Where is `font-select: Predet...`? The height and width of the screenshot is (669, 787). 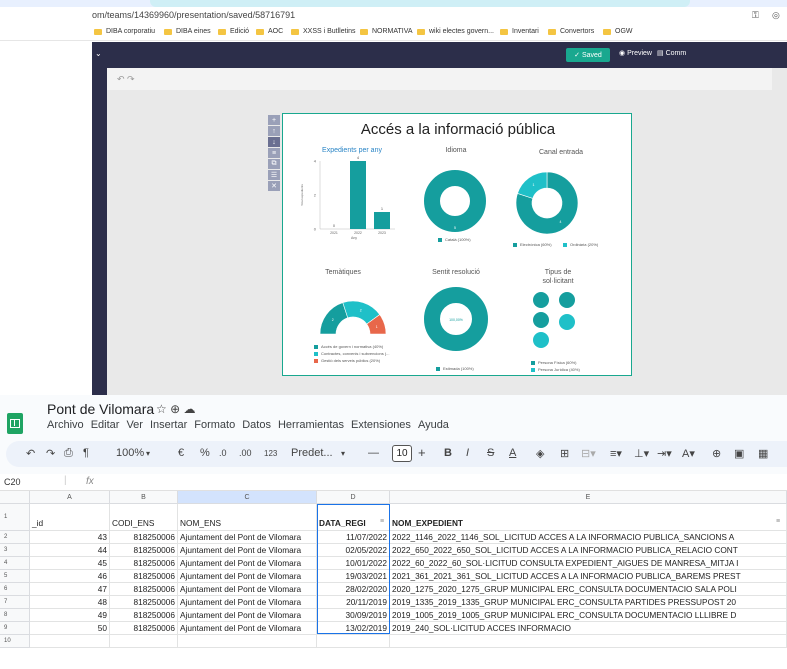 font-select: Predet... is located at coordinates (312, 453).